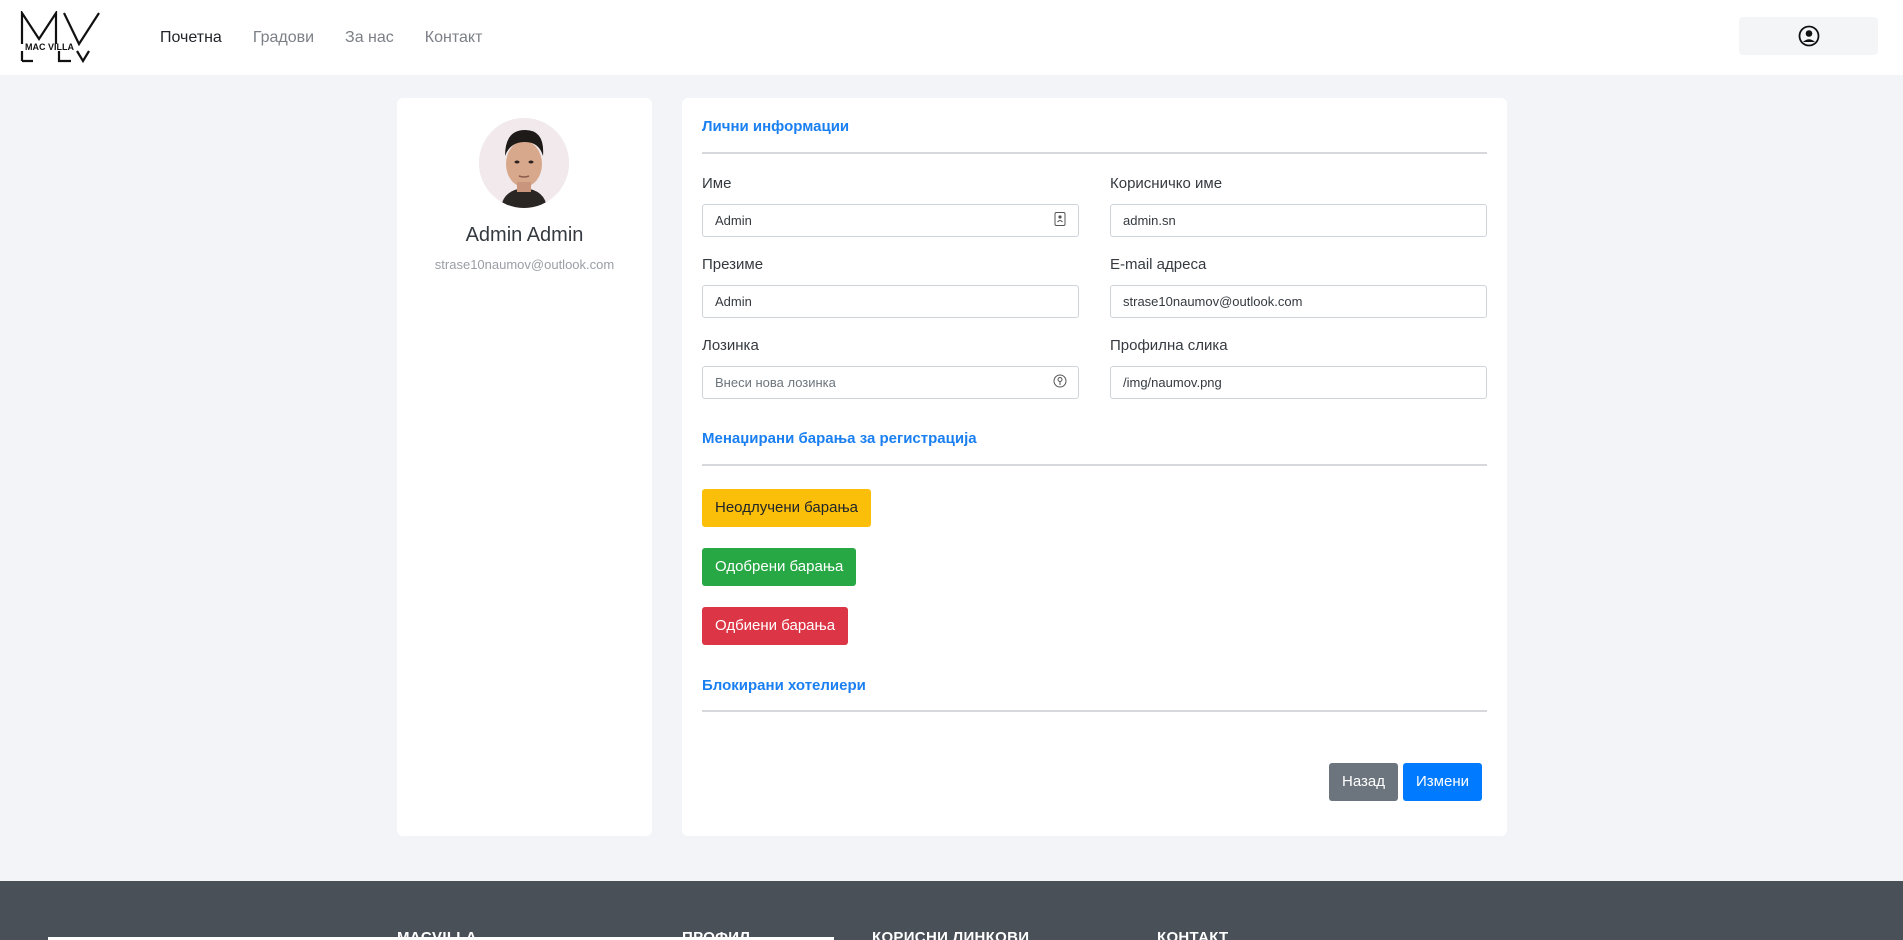 The width and height of the screenshot is (1903, 940). What do you see at coordinates (524, 163) in the screenshot?
I see `avatar` at bounding box center [524, 163].